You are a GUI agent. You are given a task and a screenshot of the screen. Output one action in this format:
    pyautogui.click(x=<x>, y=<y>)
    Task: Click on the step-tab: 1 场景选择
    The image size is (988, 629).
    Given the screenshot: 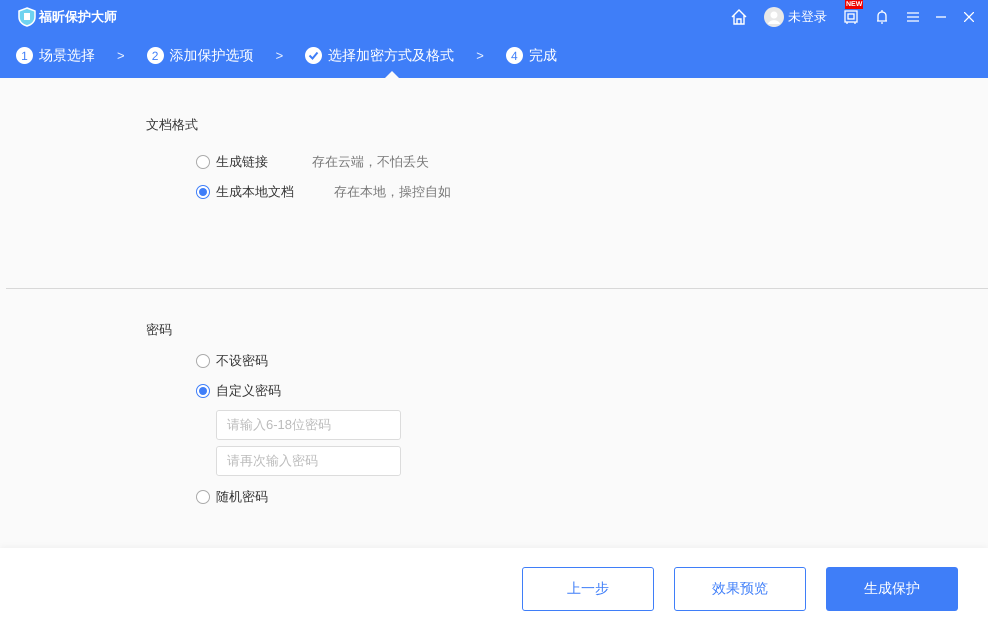 What is the action you would take?
    pyautogui.click(x=55, y=55)
    